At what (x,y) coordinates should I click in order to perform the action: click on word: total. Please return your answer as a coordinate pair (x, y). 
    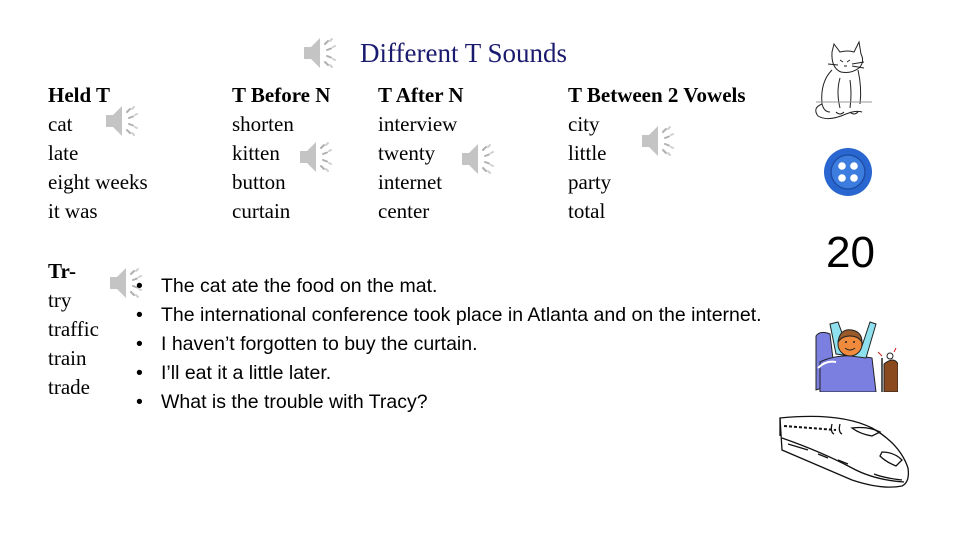
    Looking at the image, I should click on (587, 211).